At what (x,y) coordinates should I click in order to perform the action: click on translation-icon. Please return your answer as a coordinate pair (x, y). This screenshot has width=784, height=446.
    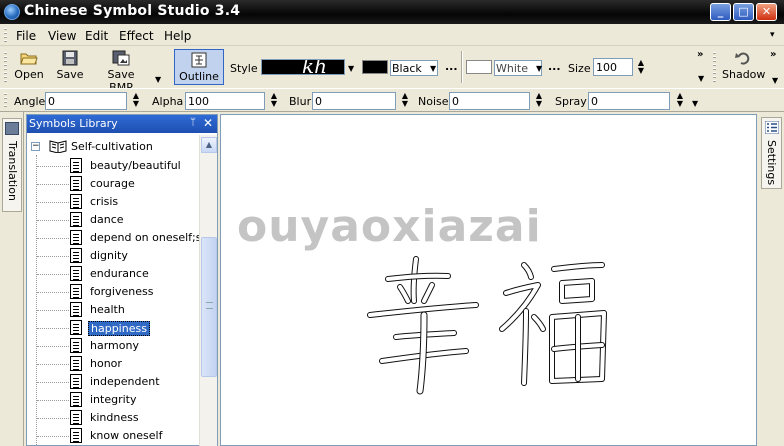
    Looking at the image, I should click on (12, 128).